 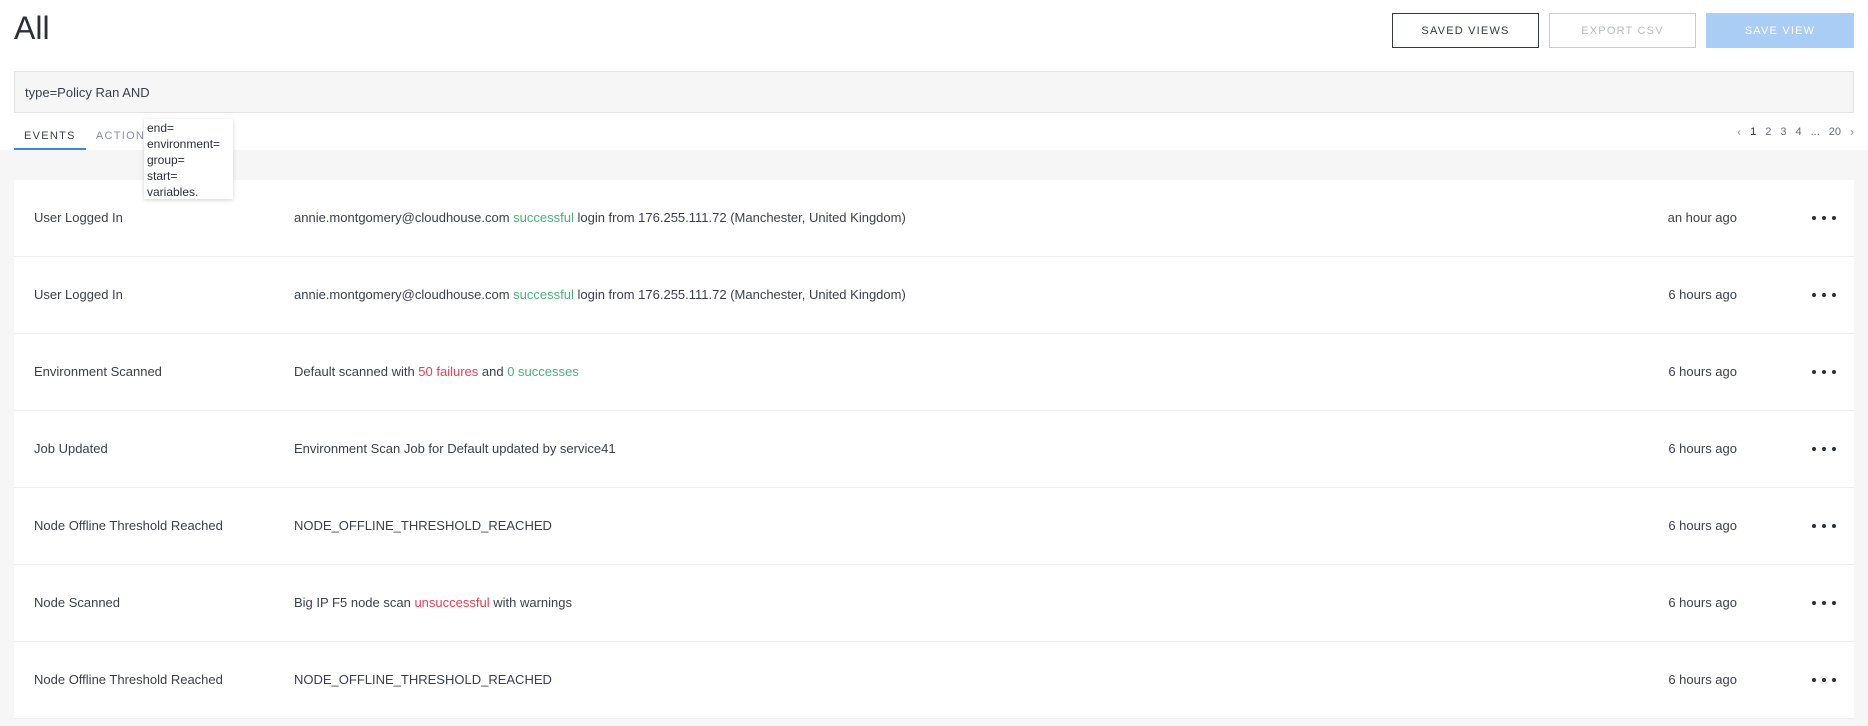 I want to click on tab-events: EVENTS, so click(x=50, y=138).